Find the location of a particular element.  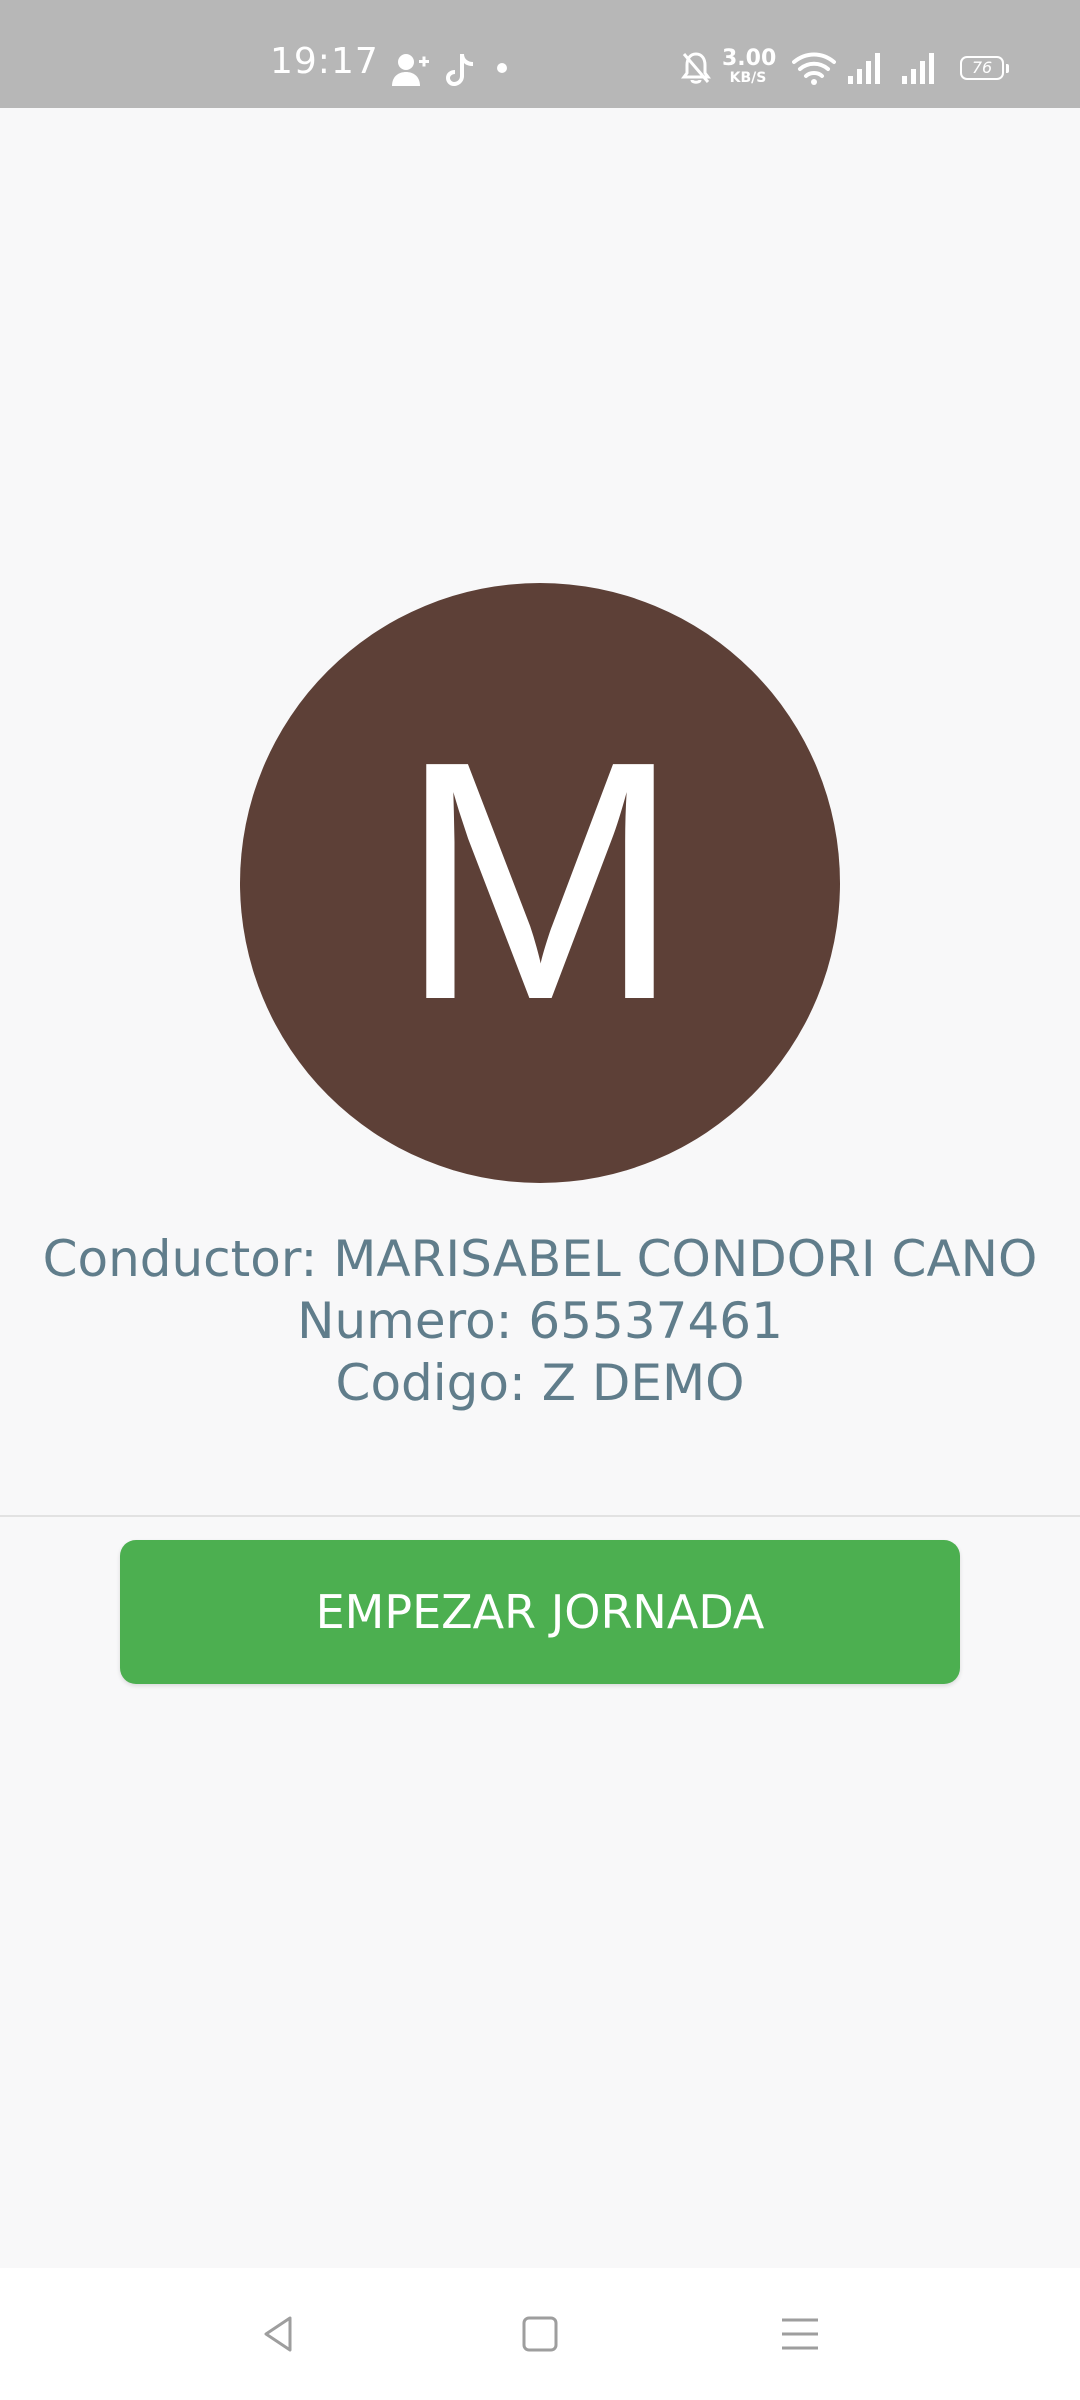

driver-number: Numero: 65537461 is located at coordinates (540, 1321).